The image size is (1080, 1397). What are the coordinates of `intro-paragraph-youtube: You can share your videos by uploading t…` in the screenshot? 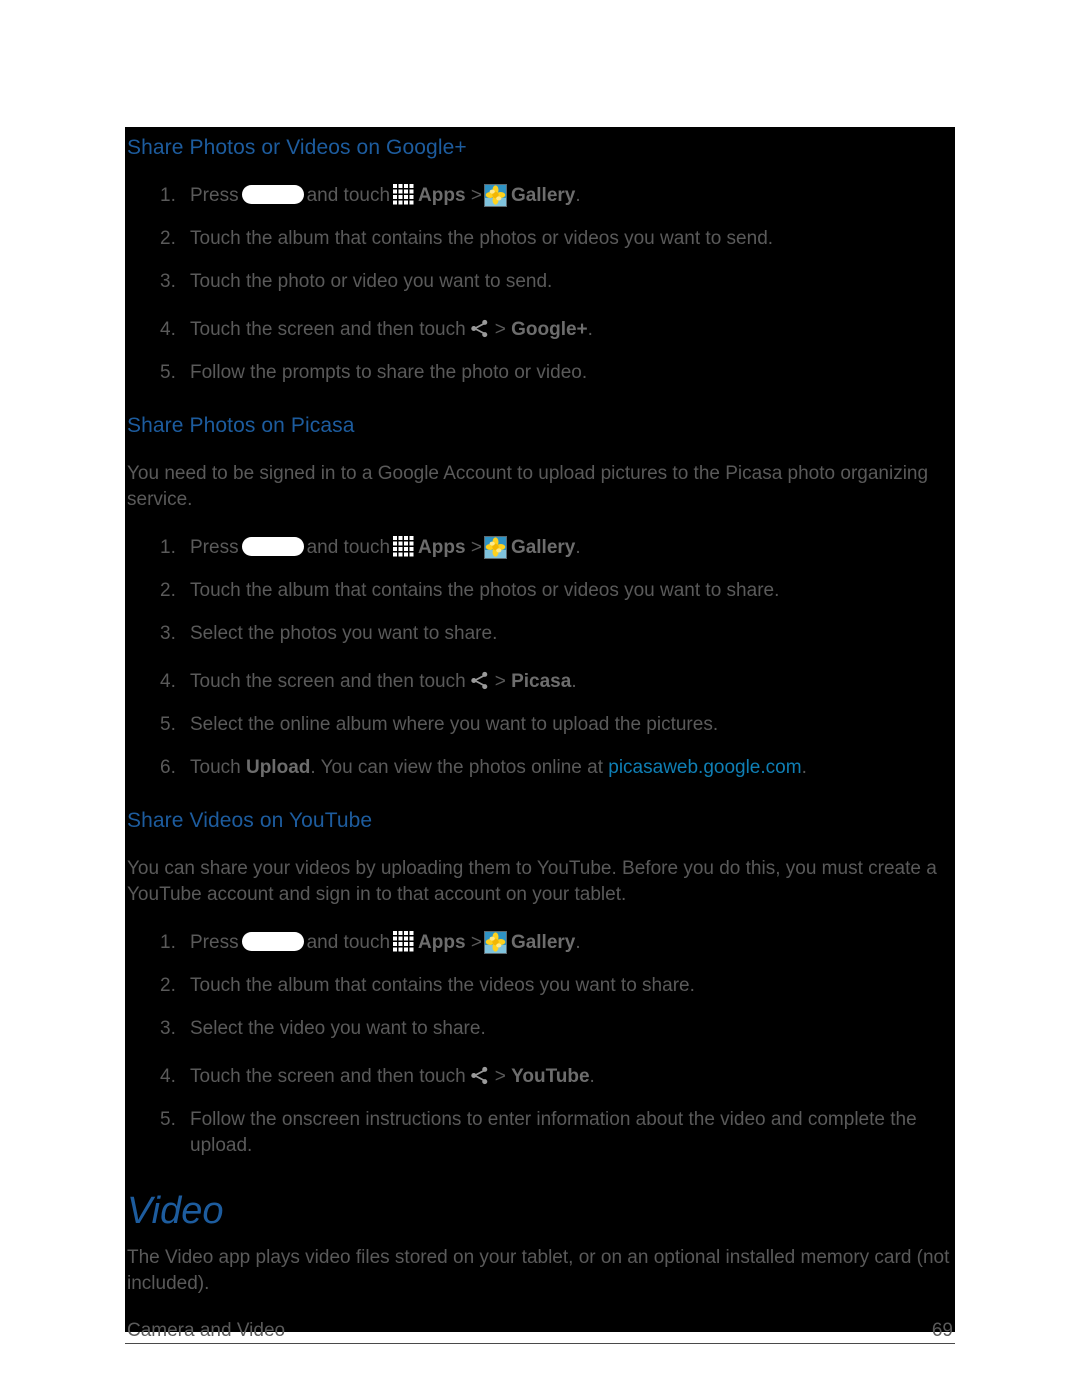 It's located at (532, 881).